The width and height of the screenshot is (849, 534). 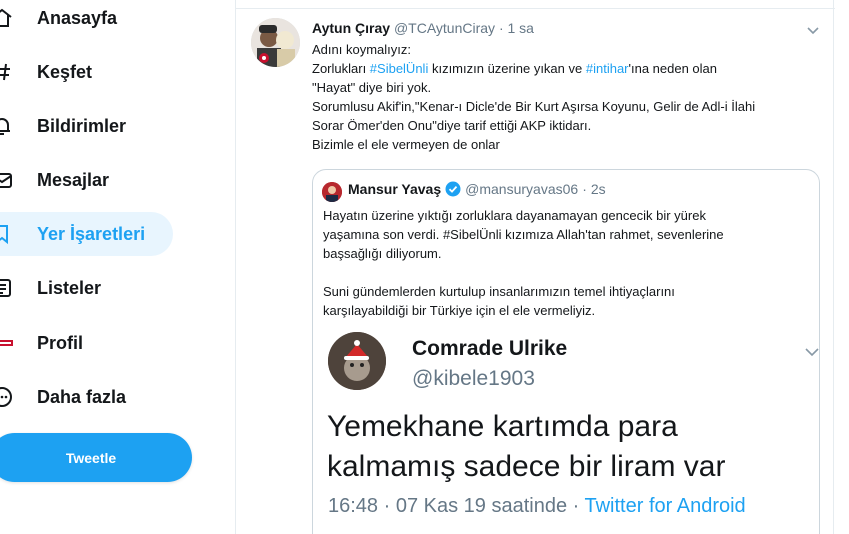 I want to click on nav-explore-label: Keşfet, so click(x=65, y=71).